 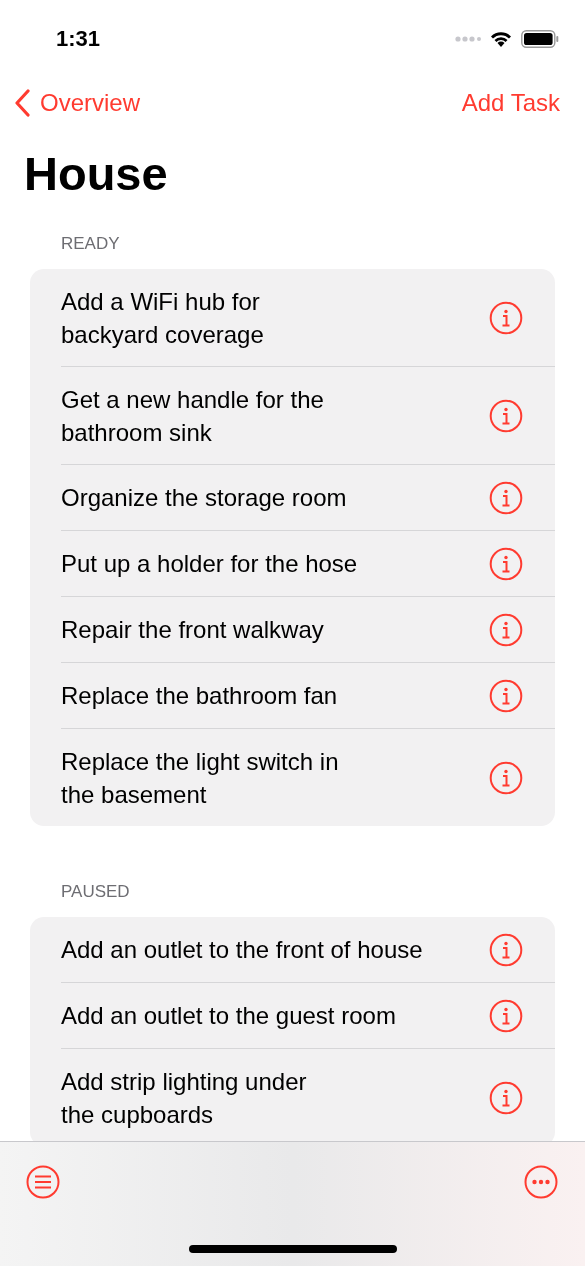 What do you see at coordinates (91, 244) in the screenshot?
I see `section-header: READY` at bounding box center [91, 244].